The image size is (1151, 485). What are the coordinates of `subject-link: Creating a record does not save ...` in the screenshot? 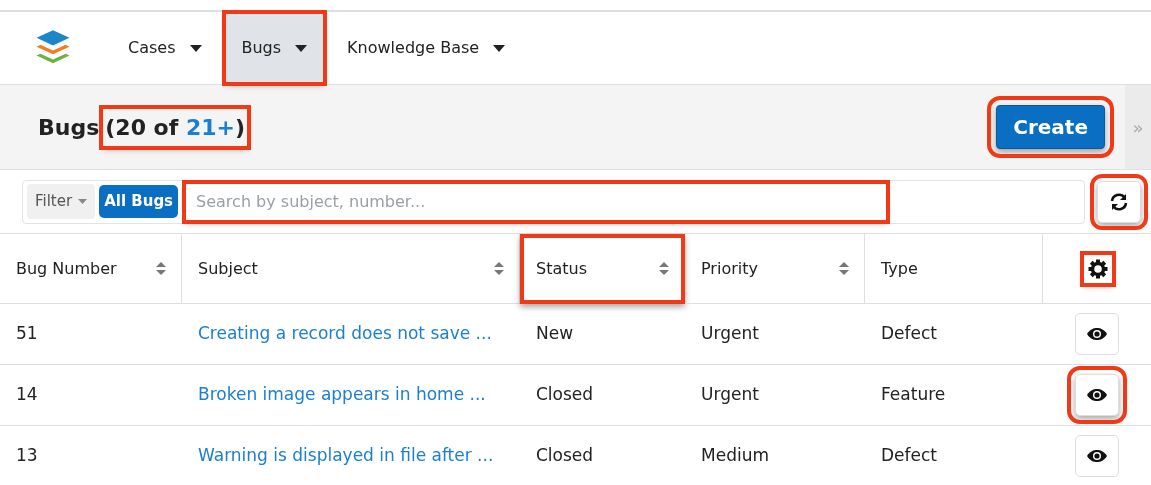 It's located at (345, 334).